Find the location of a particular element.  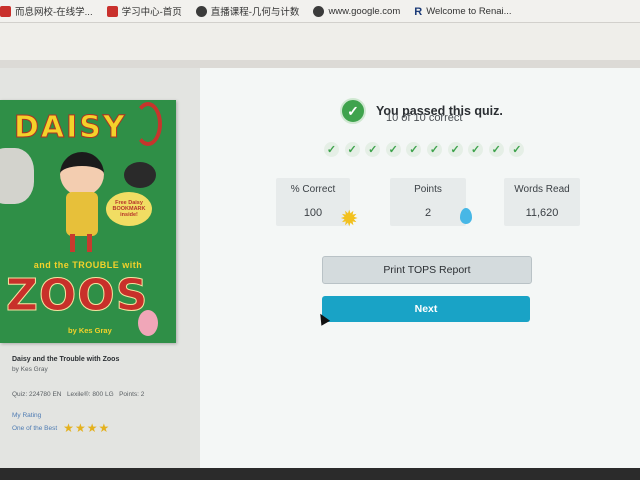

words-read-label: Words Read is located at coordinates (542, 189).